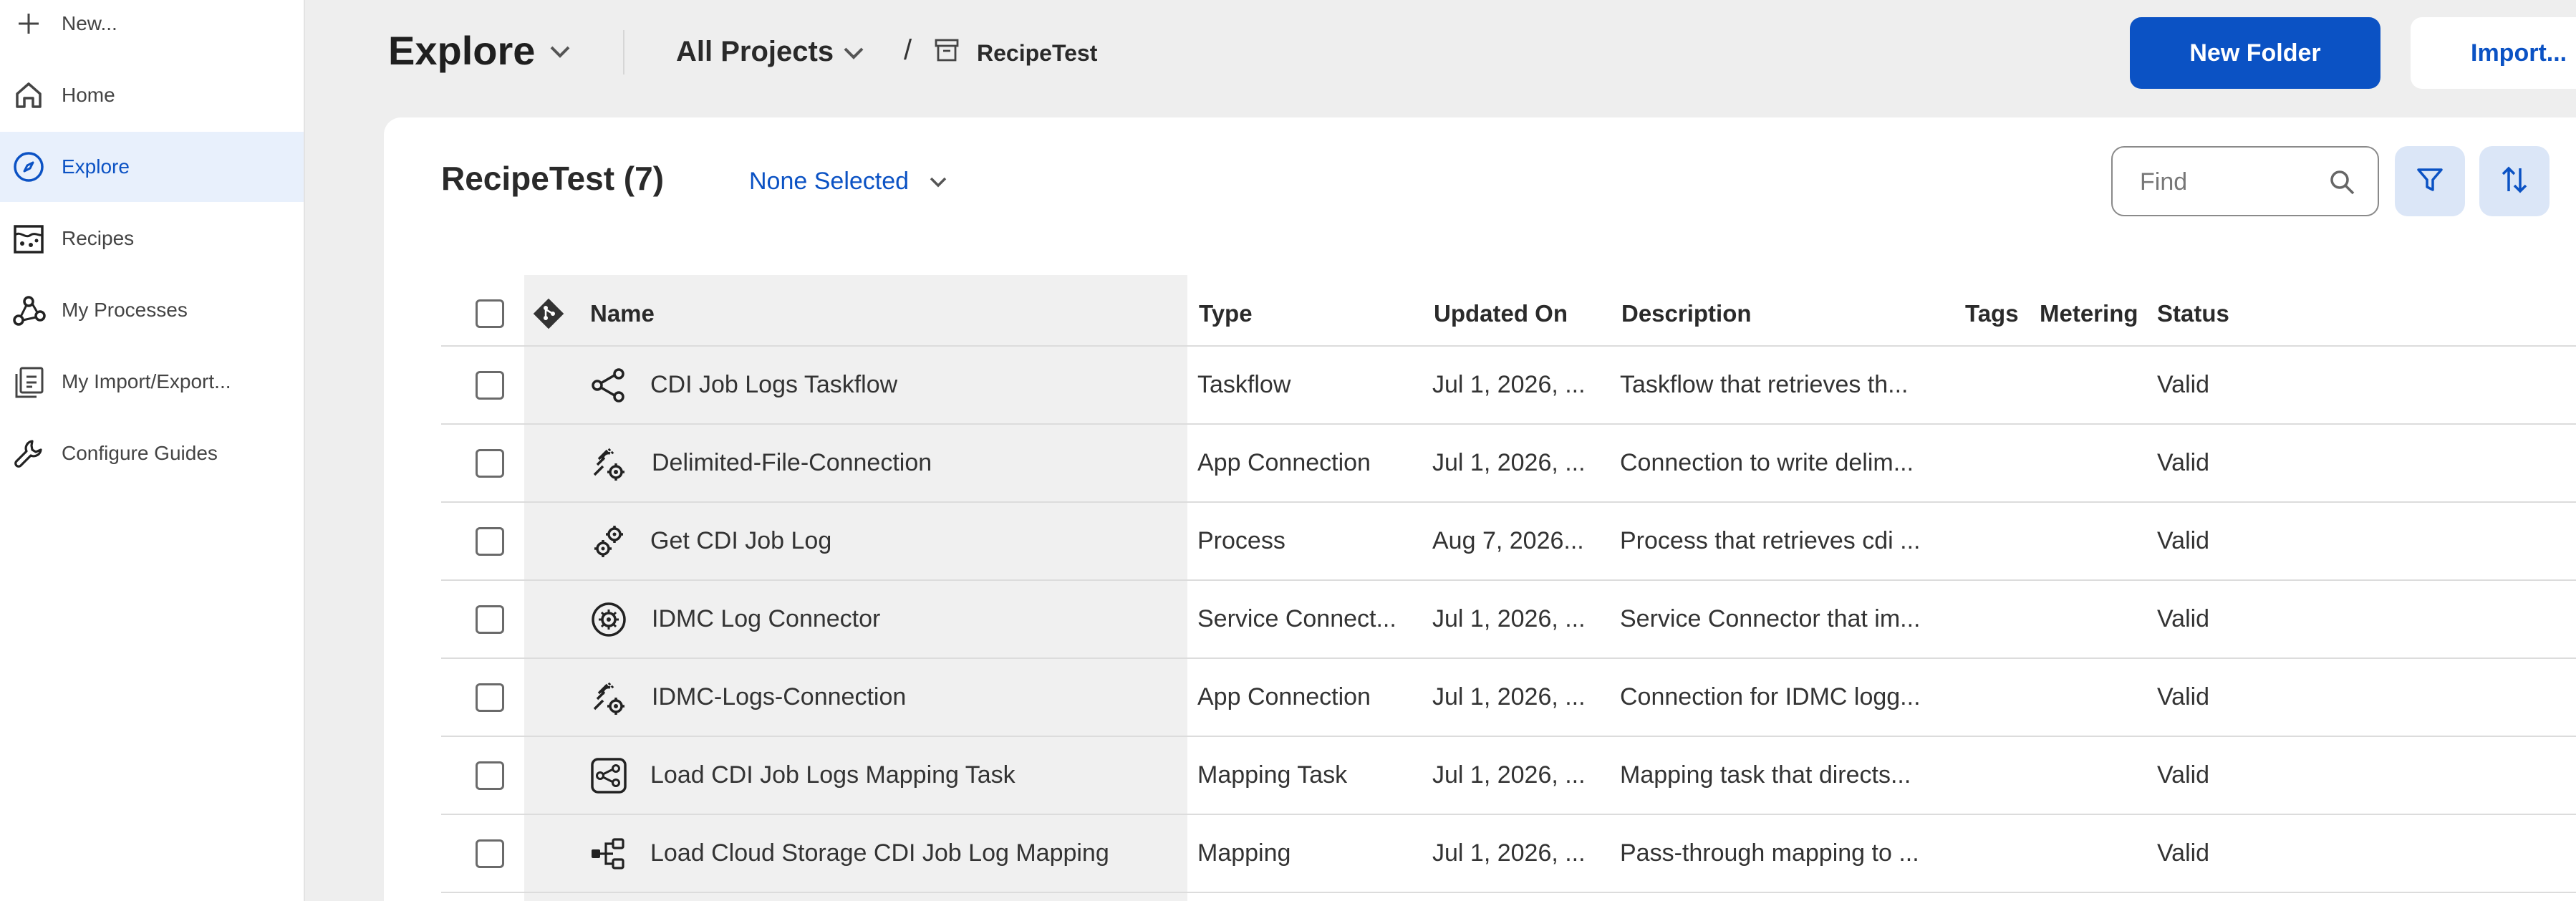  What do you see at coordinates (623, 52) in the screenshot?
I see `header-divider` at bounding box center [623, 52].